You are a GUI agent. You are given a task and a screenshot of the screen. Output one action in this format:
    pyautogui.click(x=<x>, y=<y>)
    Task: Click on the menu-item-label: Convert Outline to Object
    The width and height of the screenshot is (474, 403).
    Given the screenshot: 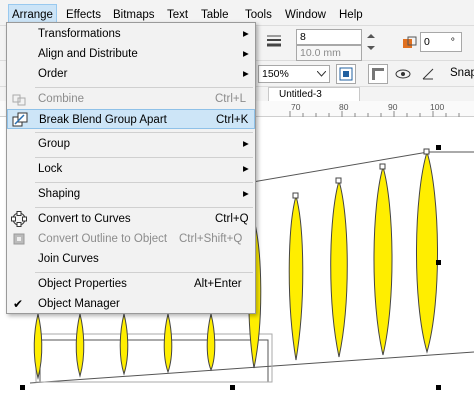 What is the action you would take?
    pyautogui.click(x=103, y=239)
    